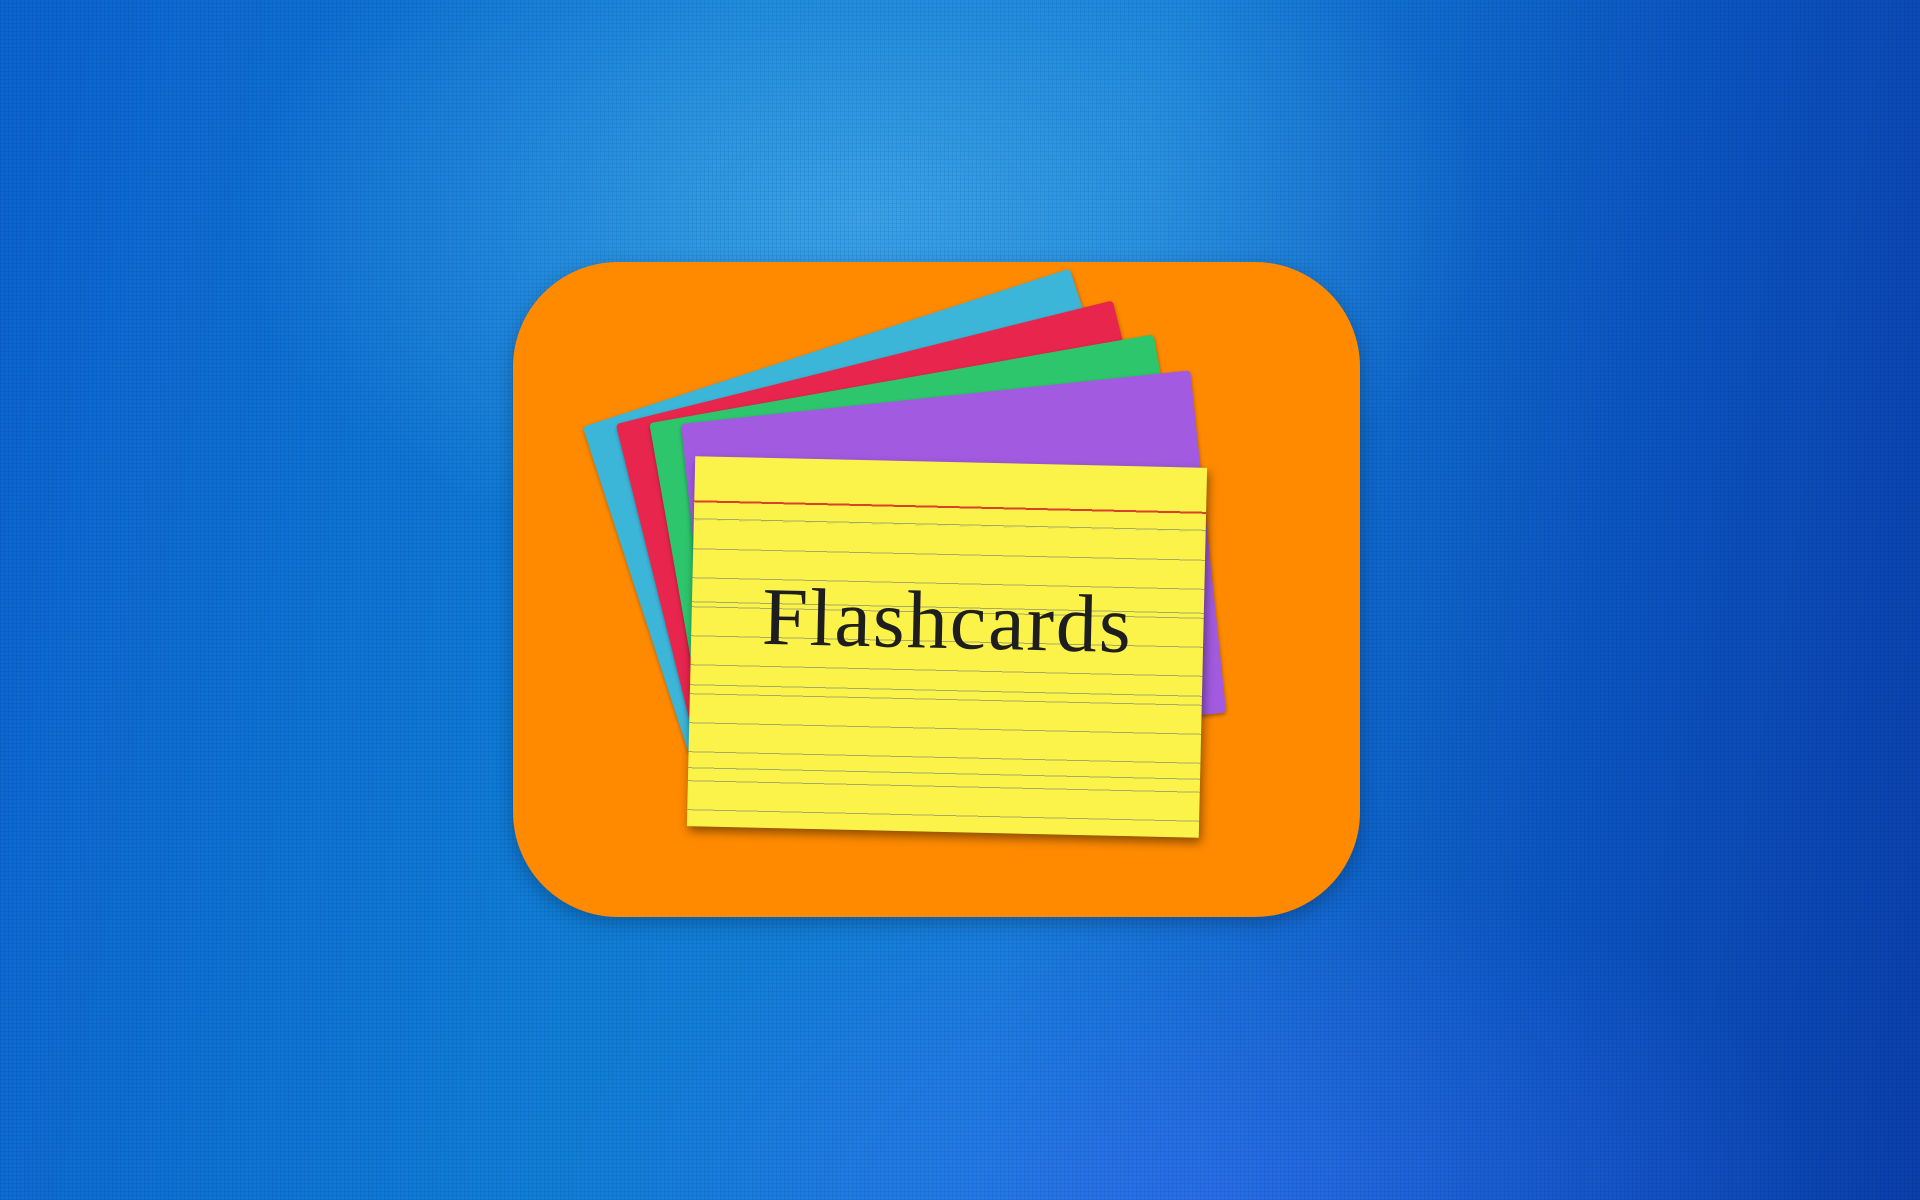 The width and height of the screenshot is (1920, 1200). Describe the element at coordinates (947, 620) in the screenshot. I see `card-title: Flashcards` at that location.